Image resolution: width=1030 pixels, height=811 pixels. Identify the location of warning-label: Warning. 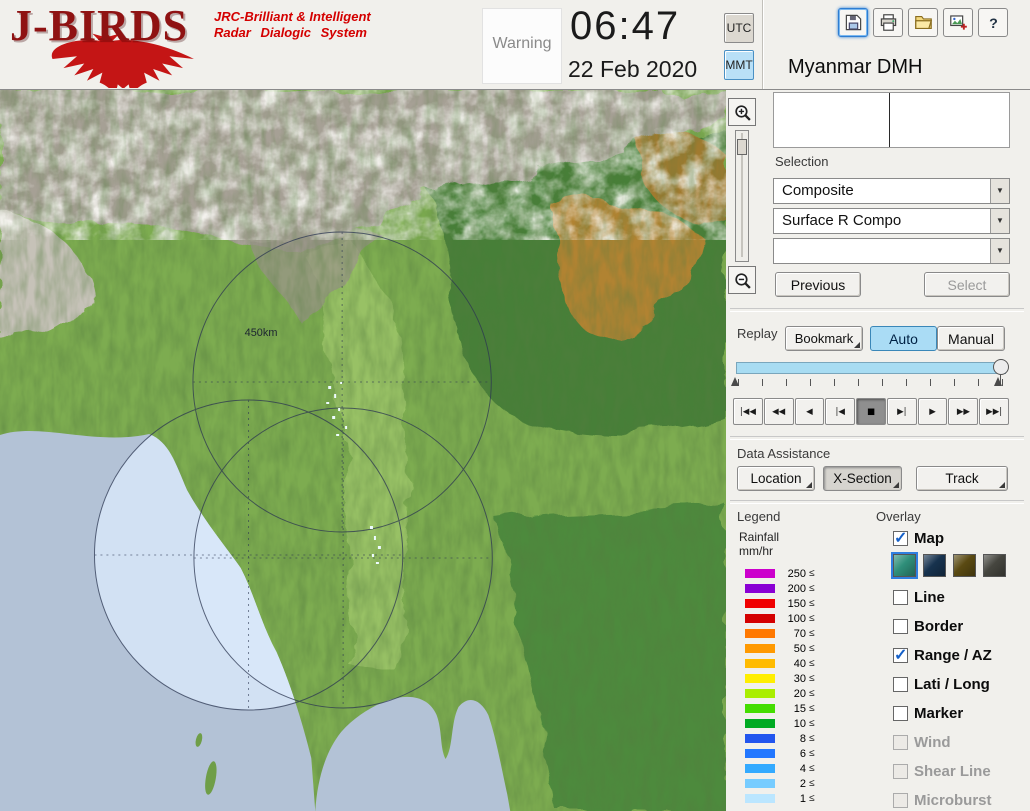
(522, 43).